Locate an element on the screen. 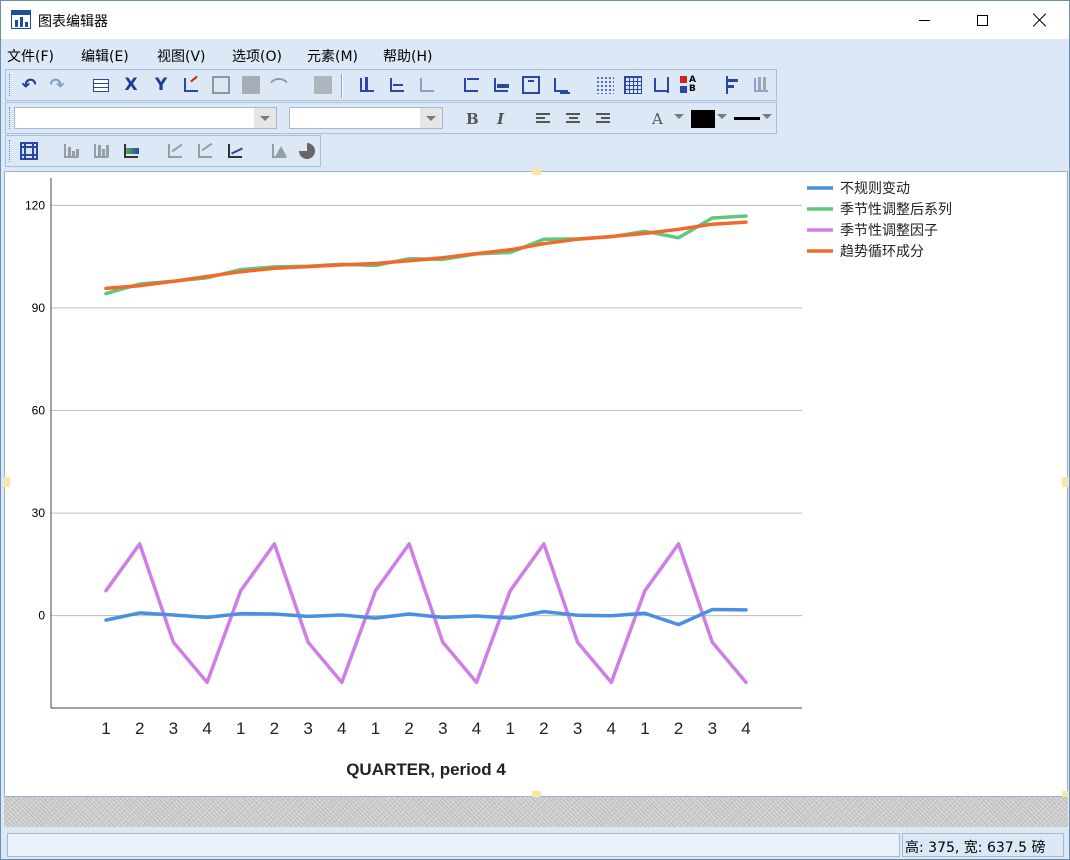 The image size is (1070, 860). crosshair-grid-icon is located at coordinates (29, 151).